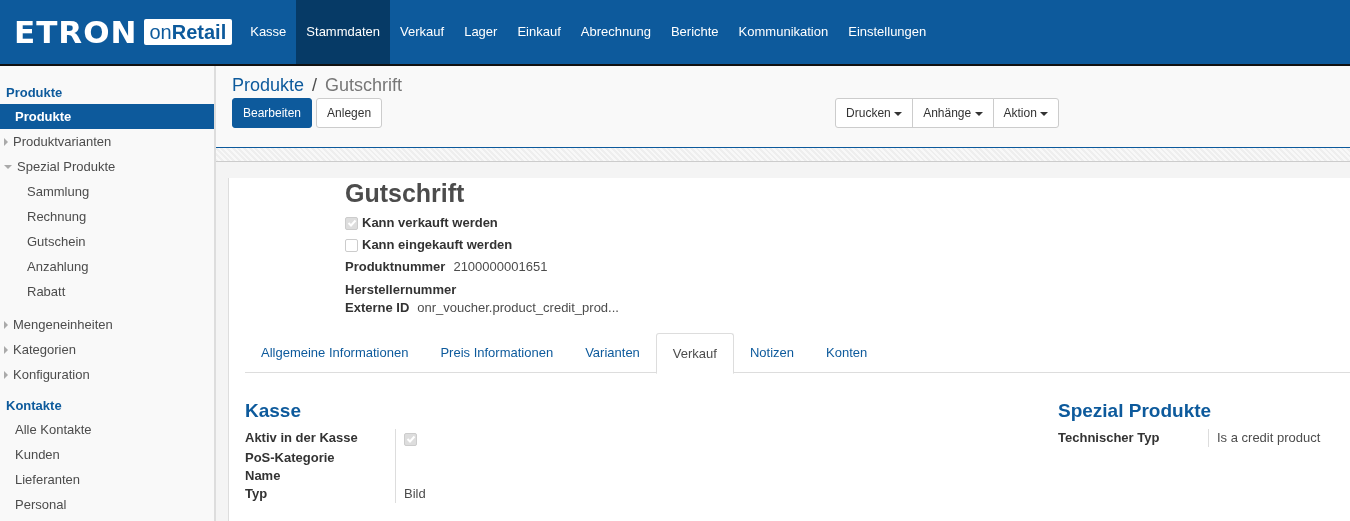 Image resolution: width=1350 pixels, height=521 pixels. Describe the element at coordinates (377, 308) in the screenshot. I see `field-label: Externe ID` at that location.